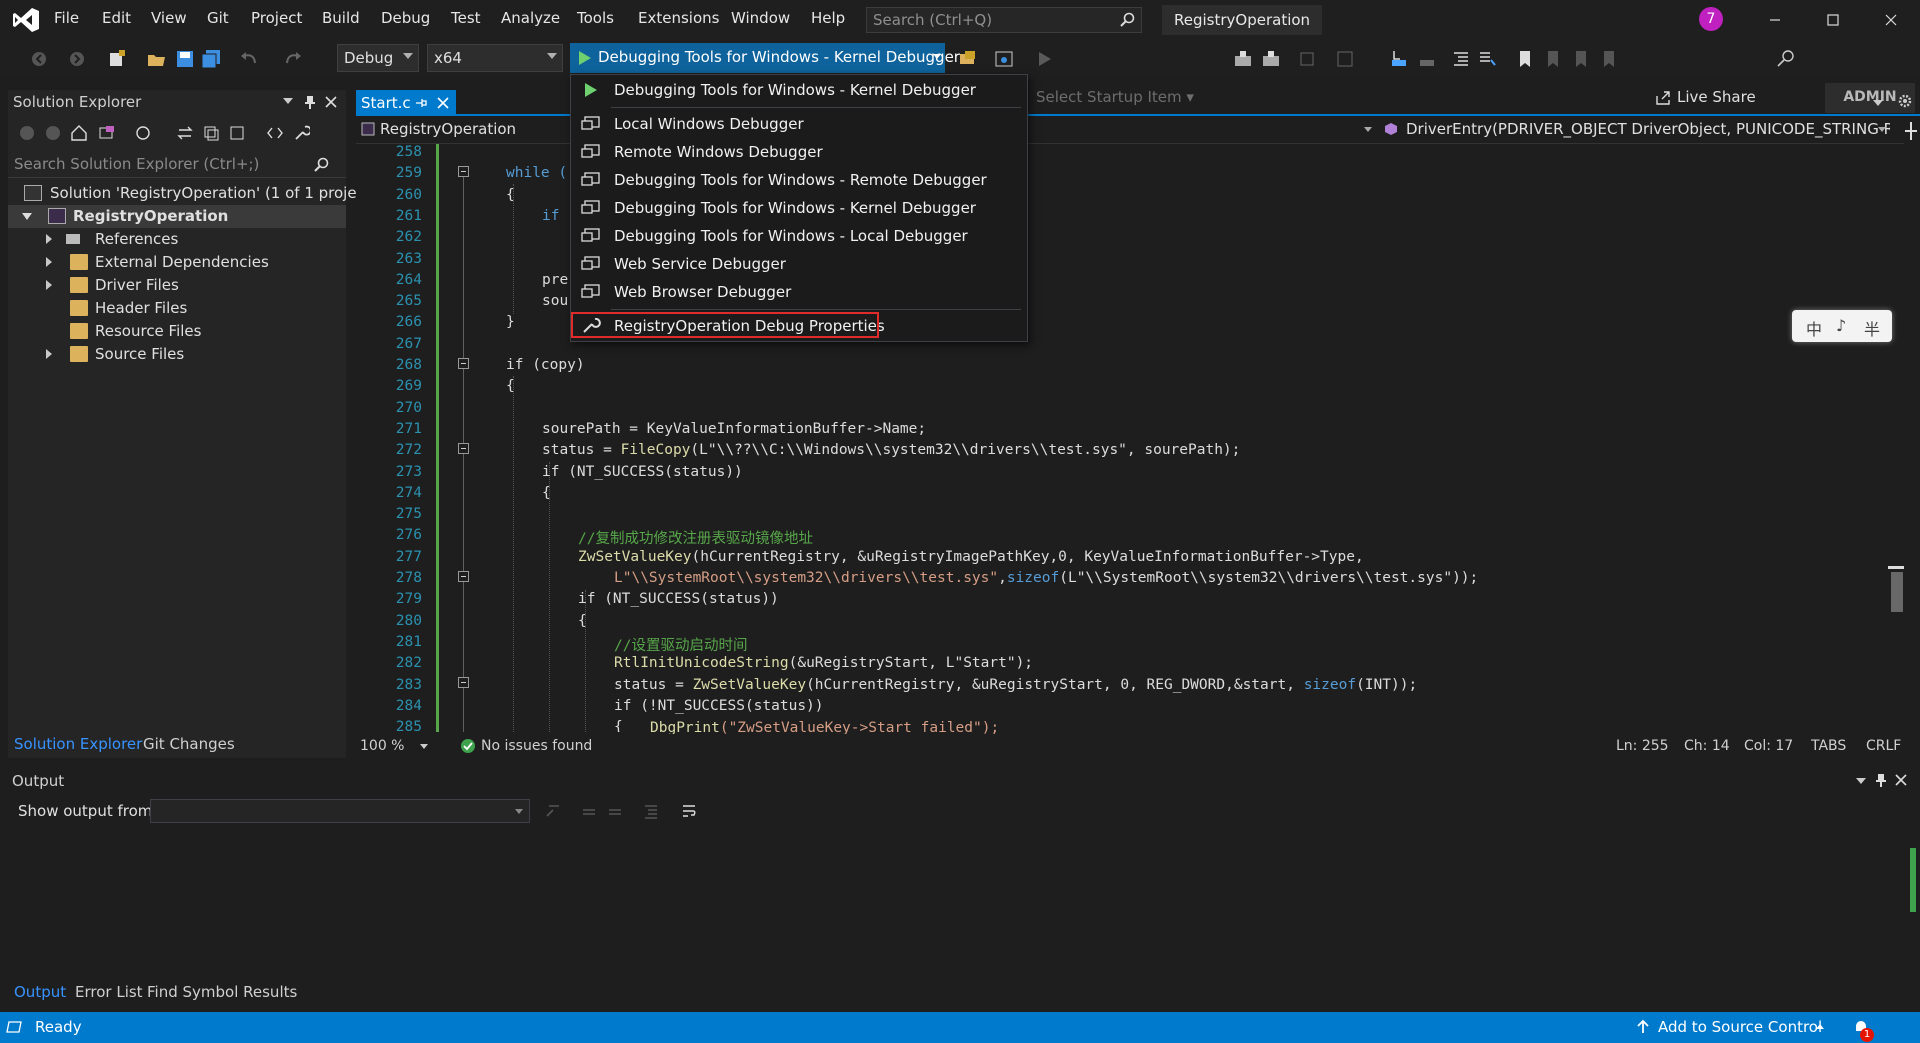 The image size is (1920, 1043). I want to click on add-to-source-control-button: Add to Source Control, so click(1740, 1027).